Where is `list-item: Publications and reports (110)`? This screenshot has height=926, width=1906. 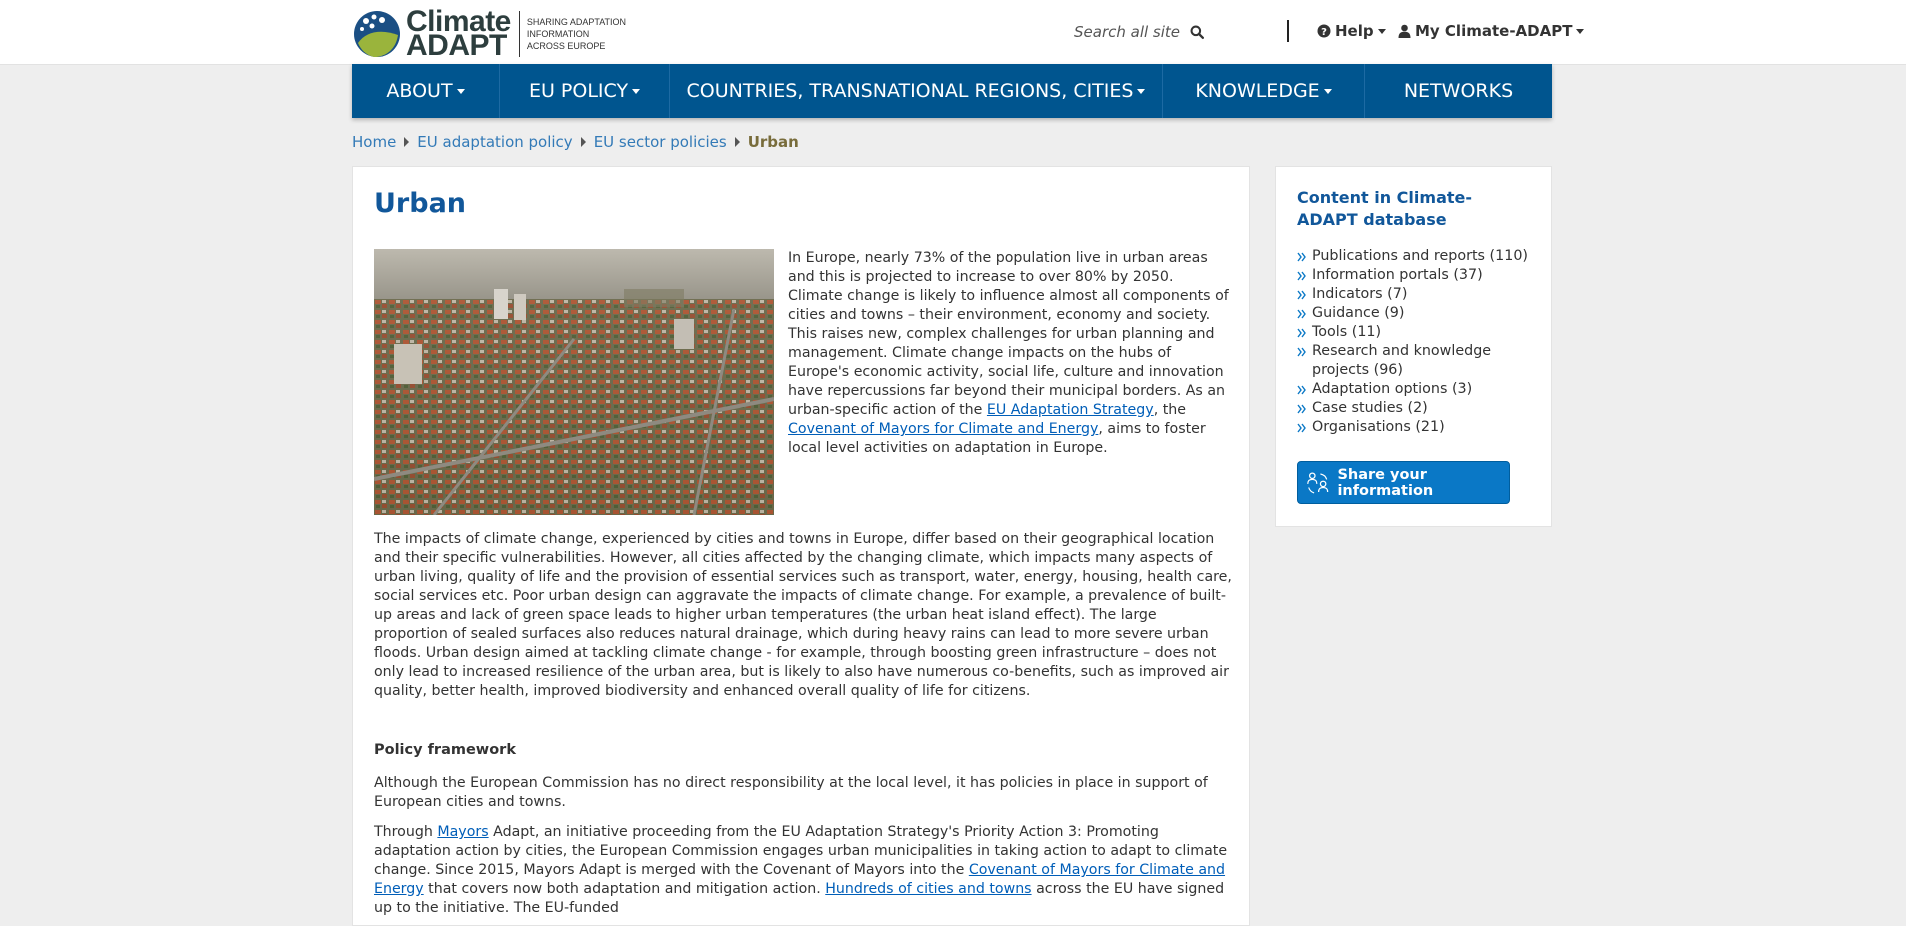 list-item: Publications and reports (110) is located at coordinates (1417, 256).